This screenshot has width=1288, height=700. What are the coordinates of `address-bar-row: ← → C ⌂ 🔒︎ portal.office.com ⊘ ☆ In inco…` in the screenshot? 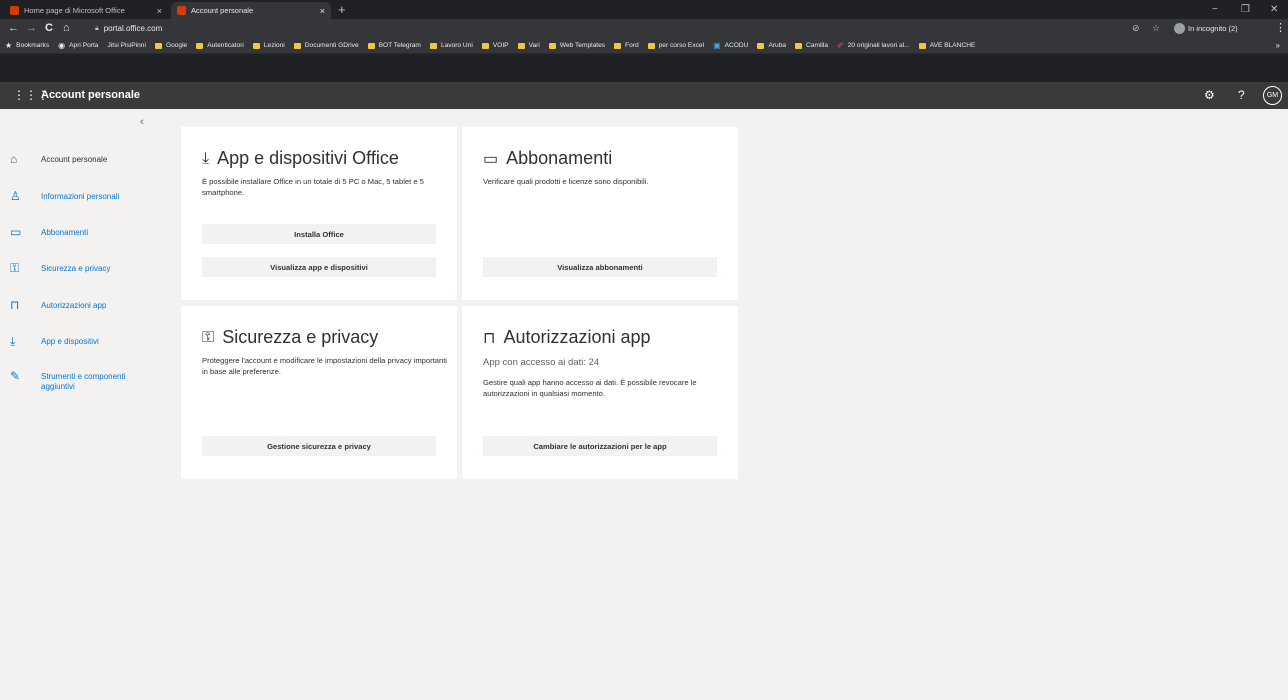 It's located at (644, 28).